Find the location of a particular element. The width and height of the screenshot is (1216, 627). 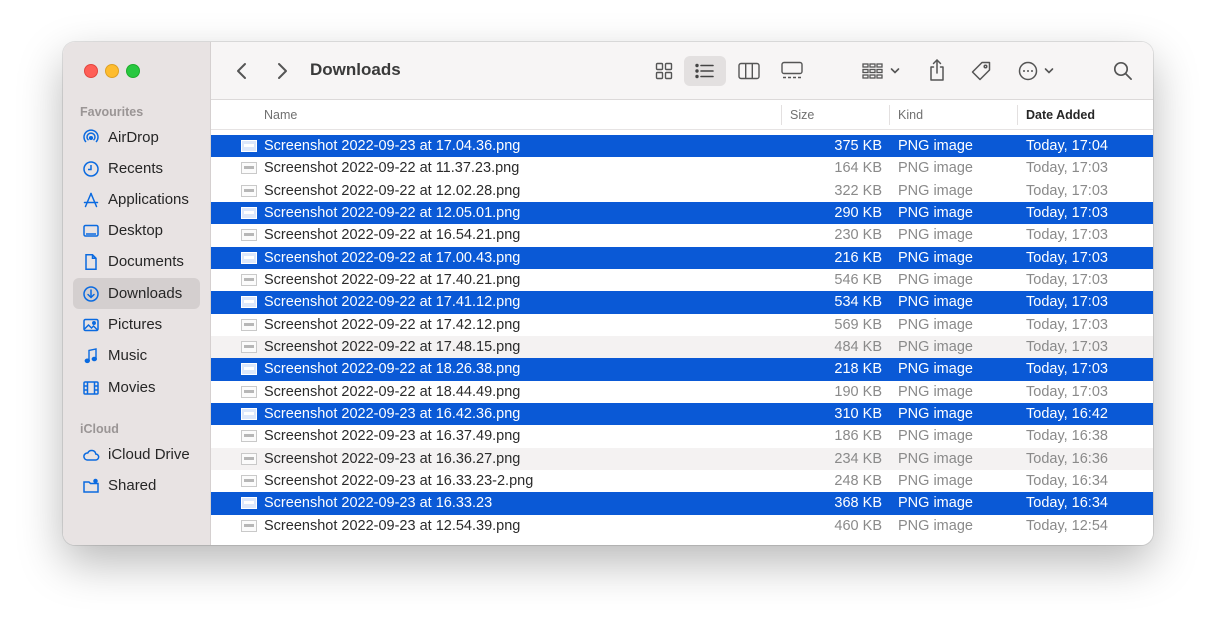

file-name: Screenshot 2022-09-23 at 16.42.36.png is located at coordinates (392, 413).